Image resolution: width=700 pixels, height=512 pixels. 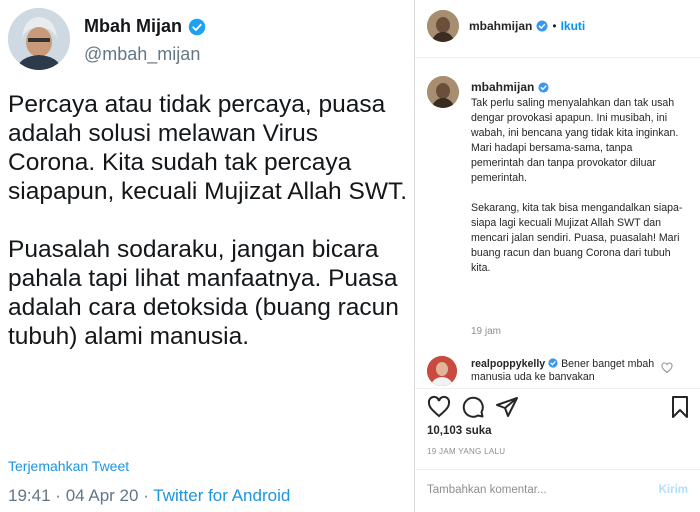 What do you see at coordinates (673, 490) in the screenshot?
I see `send-comment-button: Kirim` at bounding box center [673, 490].